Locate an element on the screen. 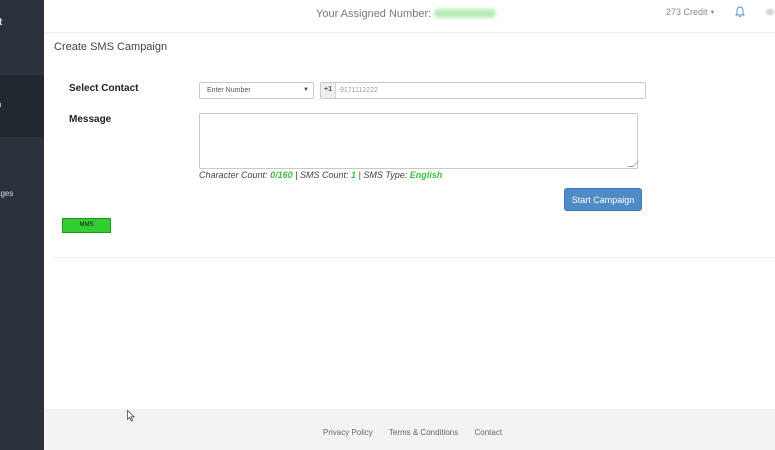 Image resolution: width=775 pixels, height=450 pixels. sms-type-label: SMS Type: is located at coordinates (385, 175).